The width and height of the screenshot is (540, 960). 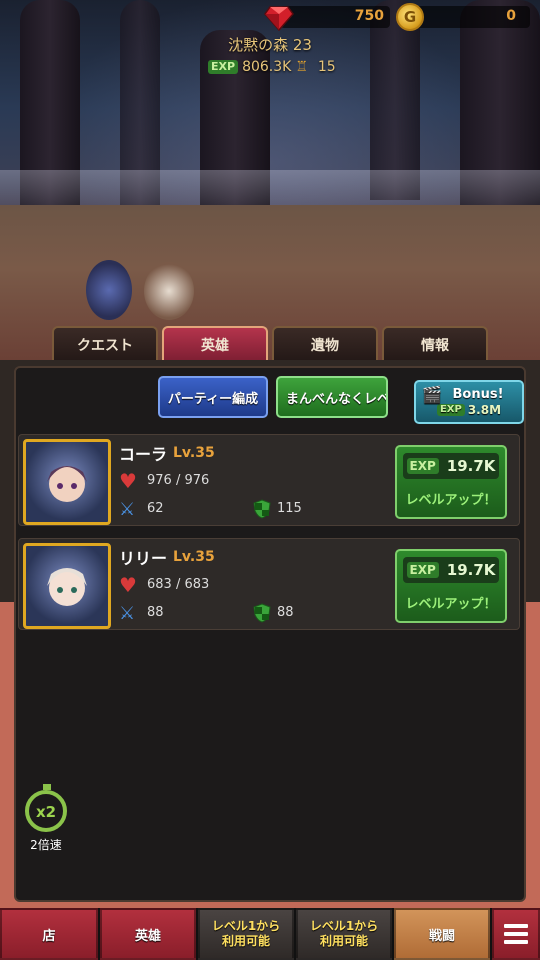 What do you see at coordinates (478, 394) in the screenshot?
I see `bonus-label: Bonus!` at bounding box center [478, 394].